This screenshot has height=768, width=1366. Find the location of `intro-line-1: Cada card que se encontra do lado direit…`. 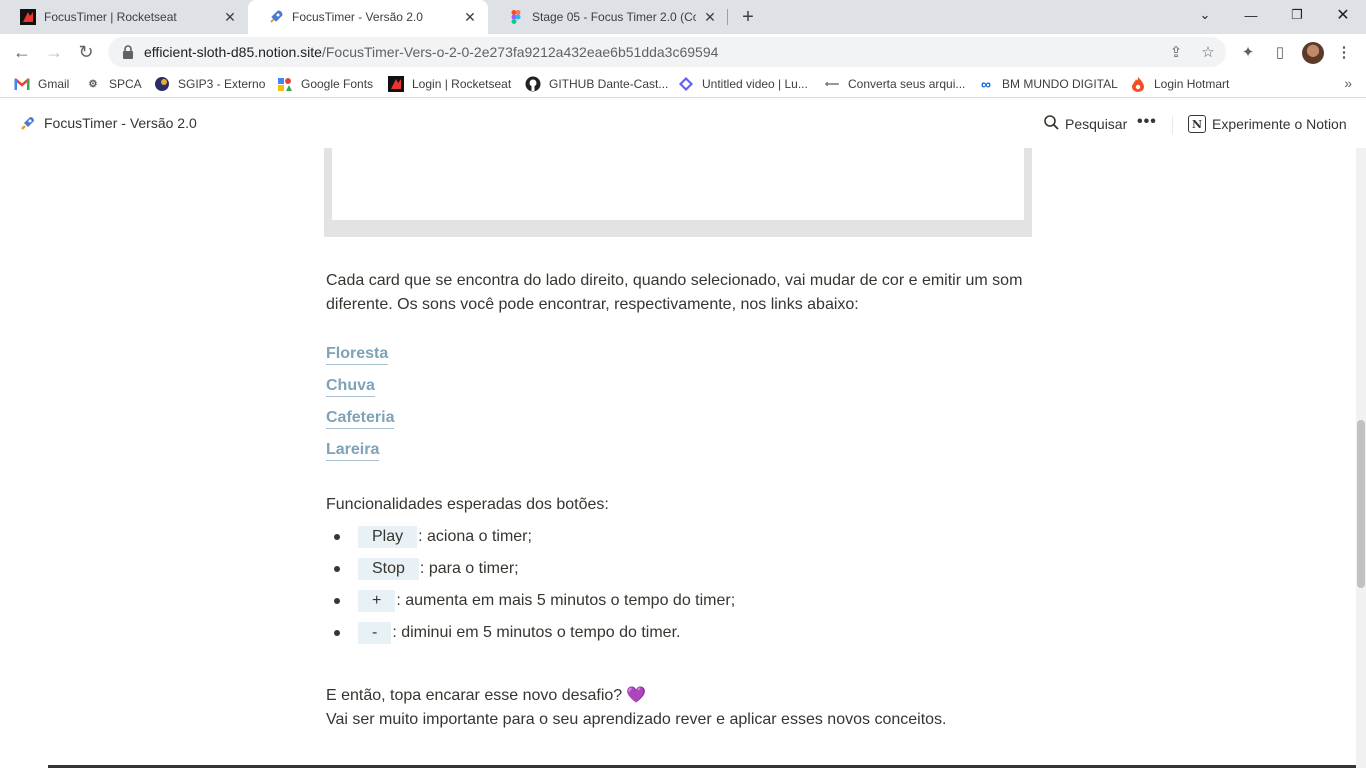

intro-line-1: Cada card que se encontra do lado direit… is located at coordinates (674, 280).